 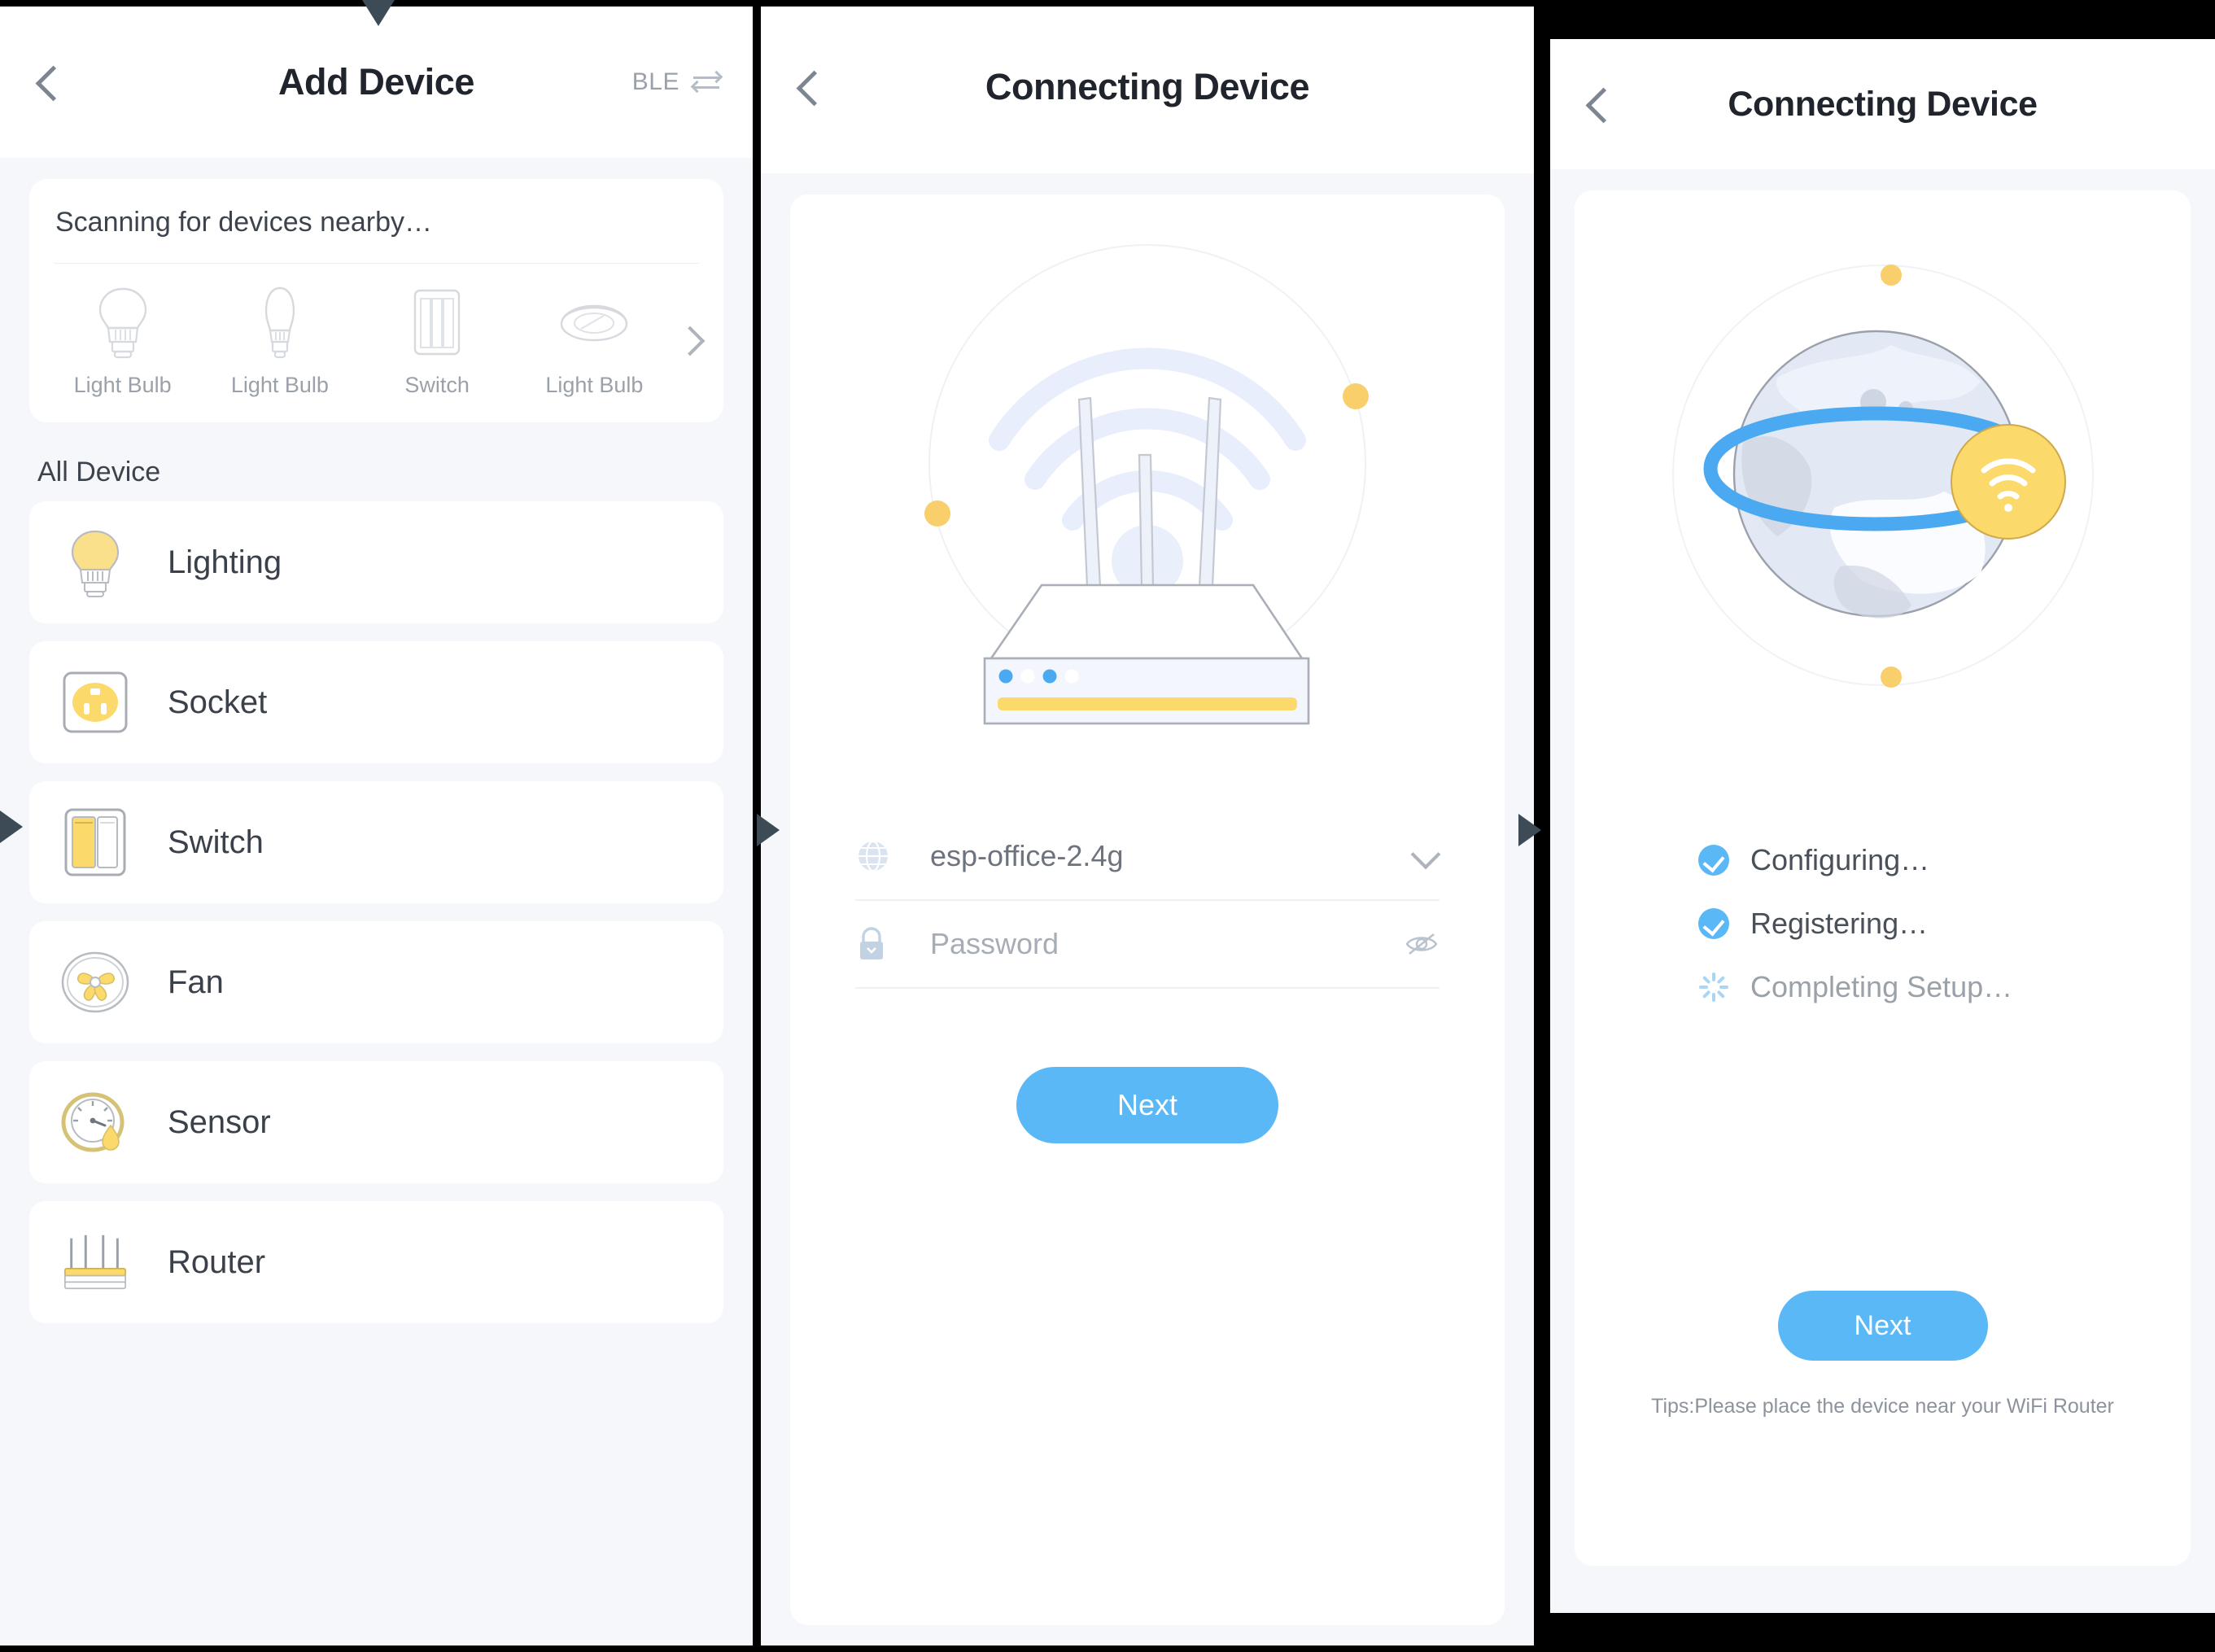 What do you see at coordinates (775, 1648) in the screenshot?
I see `frame-bottom-left` at bounding box center [775, 1648].